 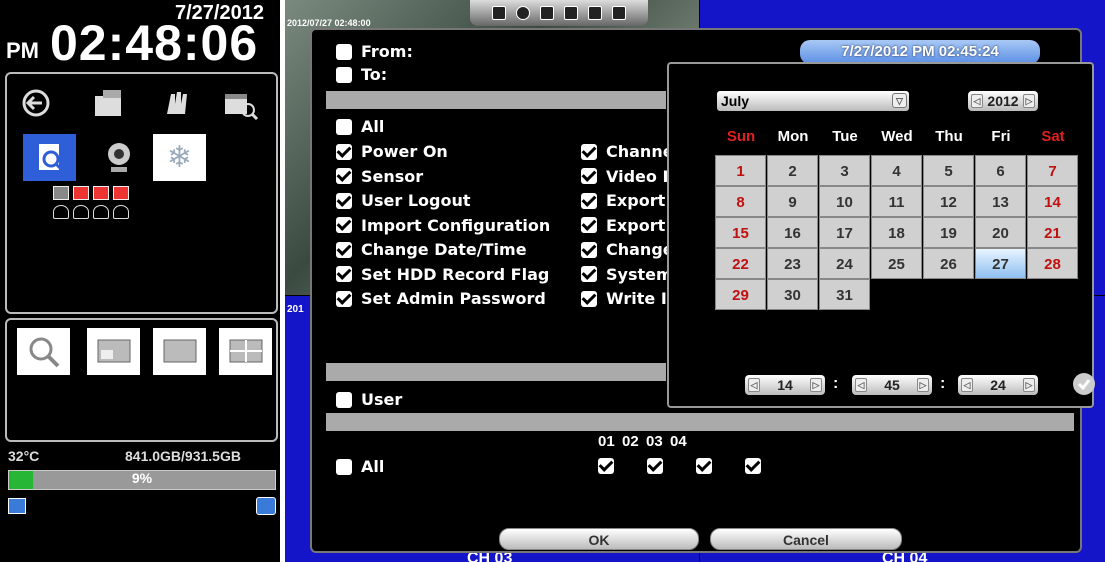 What do you see at coordinates (118, 157) in the screenshot?
I see `webcam-icon` at bounding box center [118, 157].